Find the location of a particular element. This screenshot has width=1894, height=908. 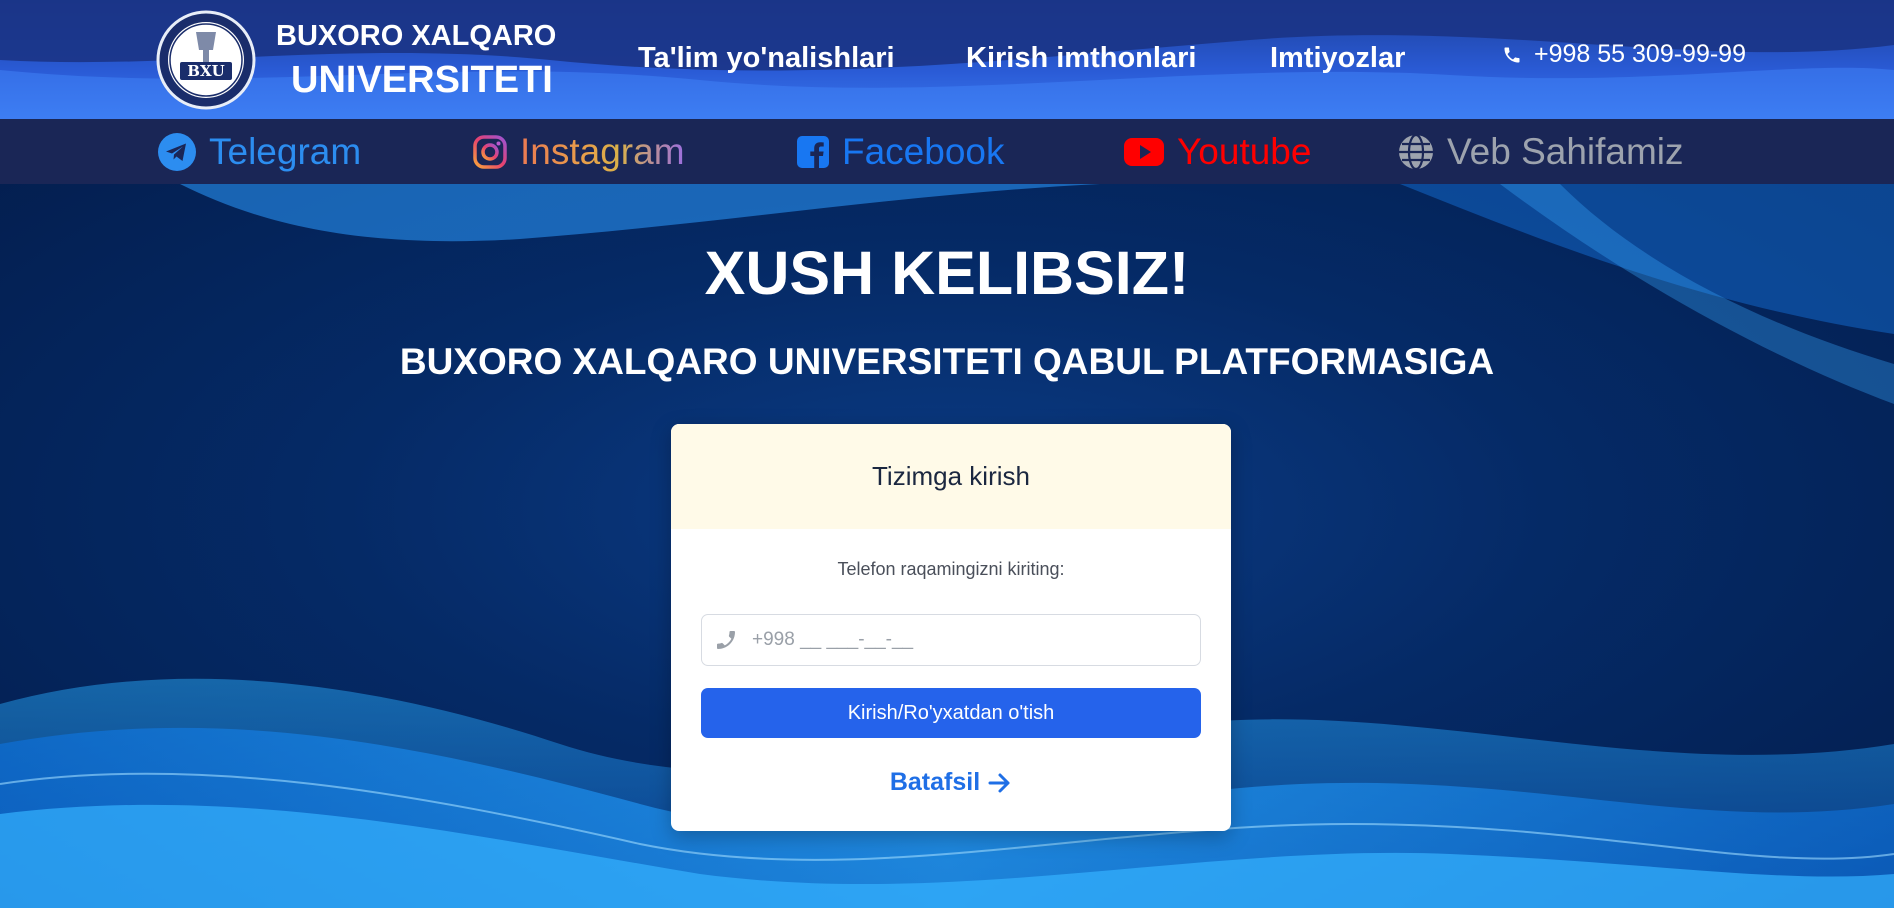

university-logo: BXU is located at coordinates (206, 60).